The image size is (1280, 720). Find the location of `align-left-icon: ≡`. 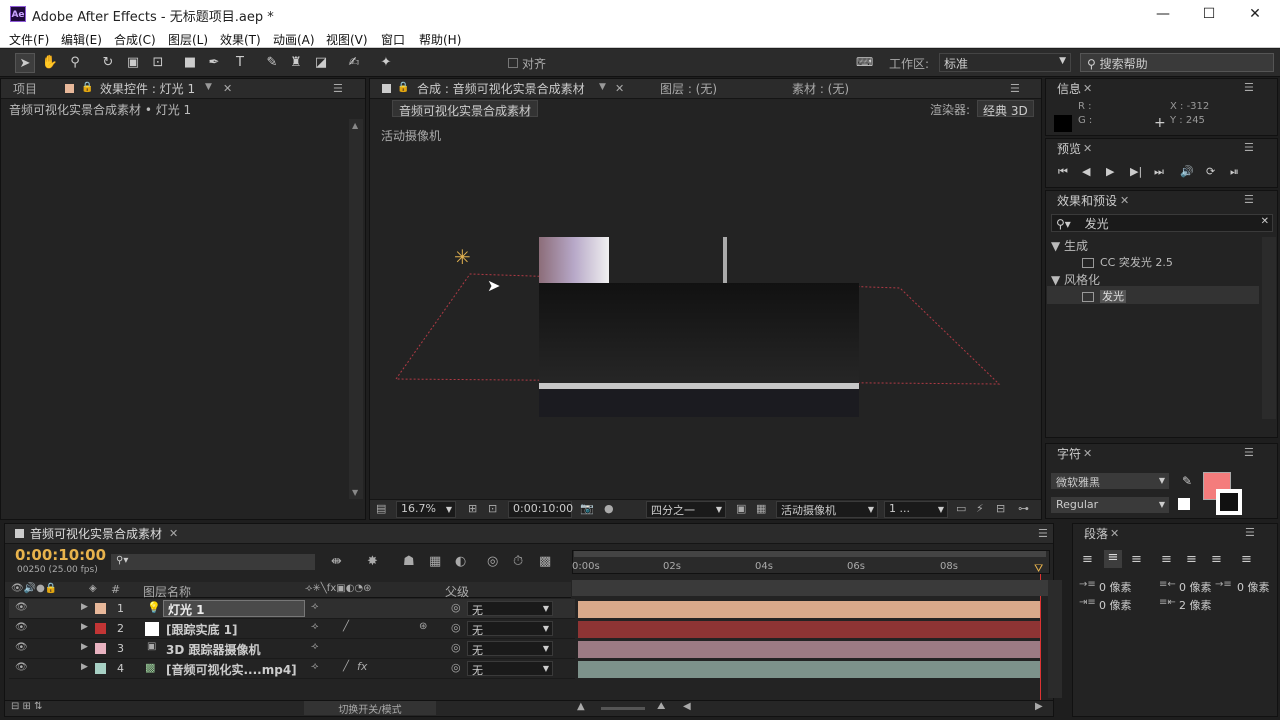

align-left-icon: ≡ is located at coordinates (1087, 559).